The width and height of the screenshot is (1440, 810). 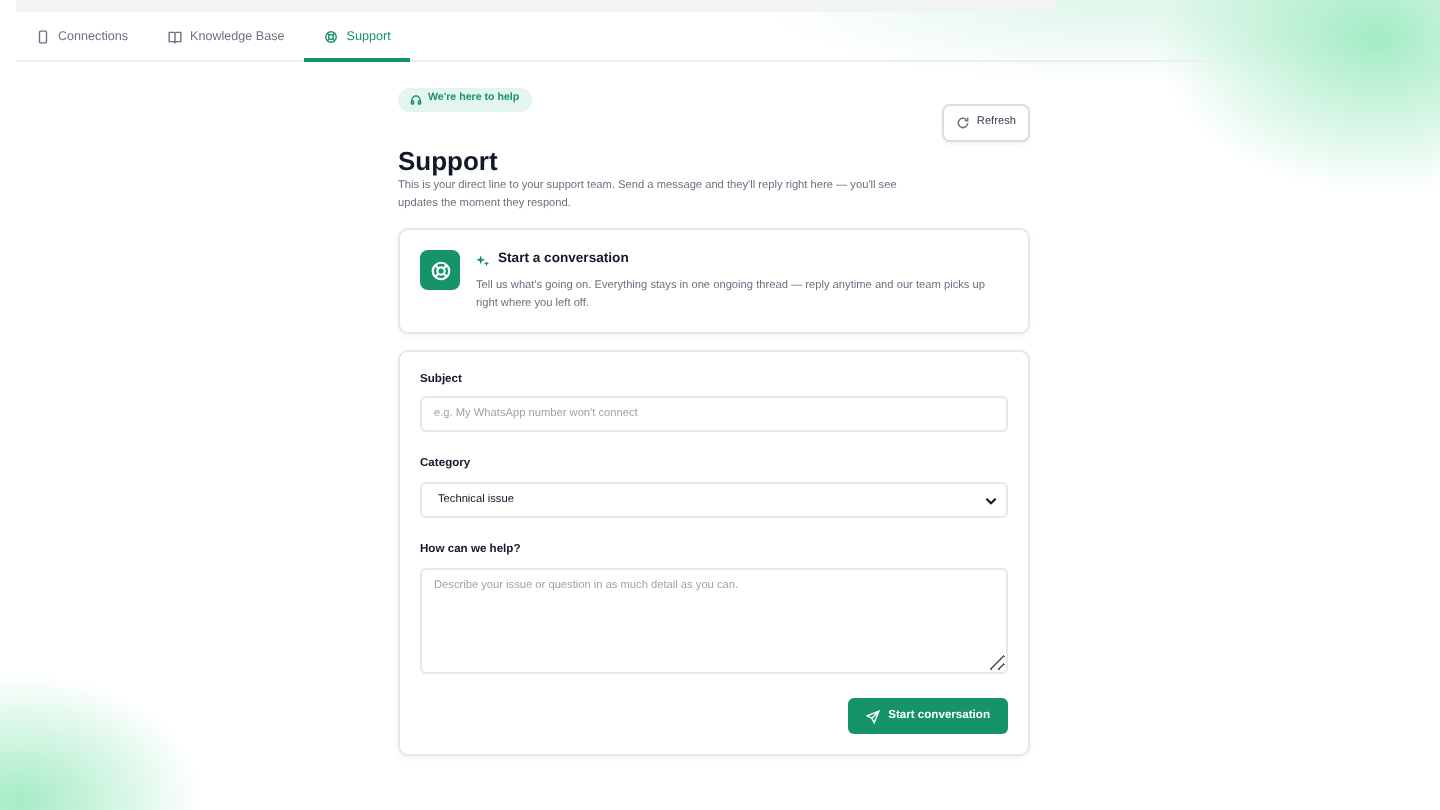 I want to click on headphones-icon, so click(x=416, y=100).